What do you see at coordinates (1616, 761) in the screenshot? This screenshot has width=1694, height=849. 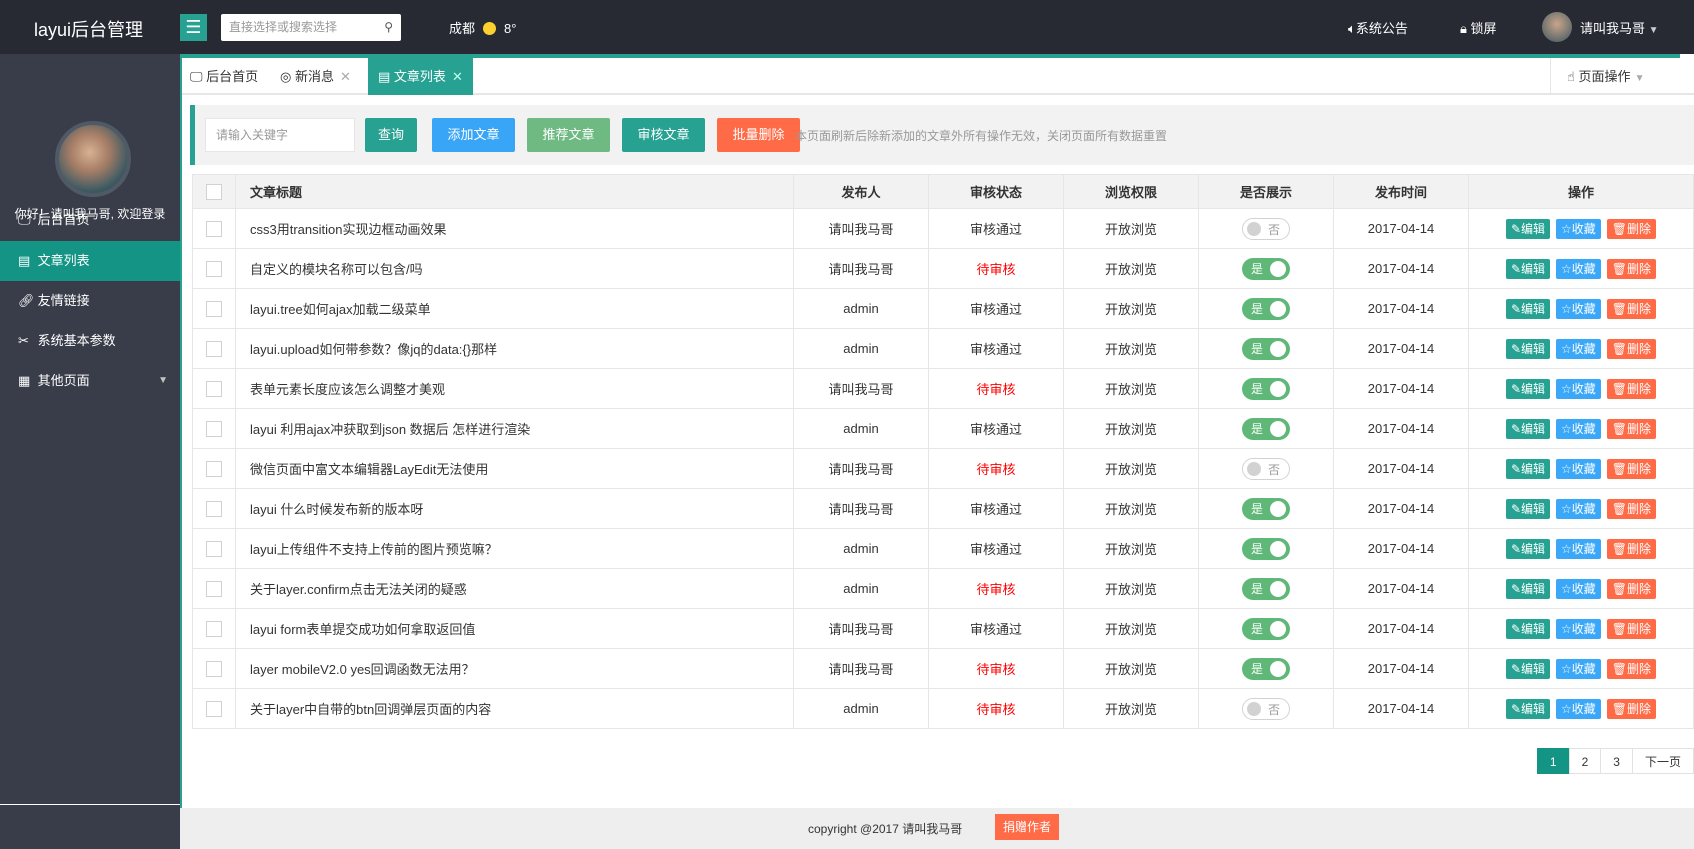 I see `page-3: 3` at bounding box center [1616, 761].